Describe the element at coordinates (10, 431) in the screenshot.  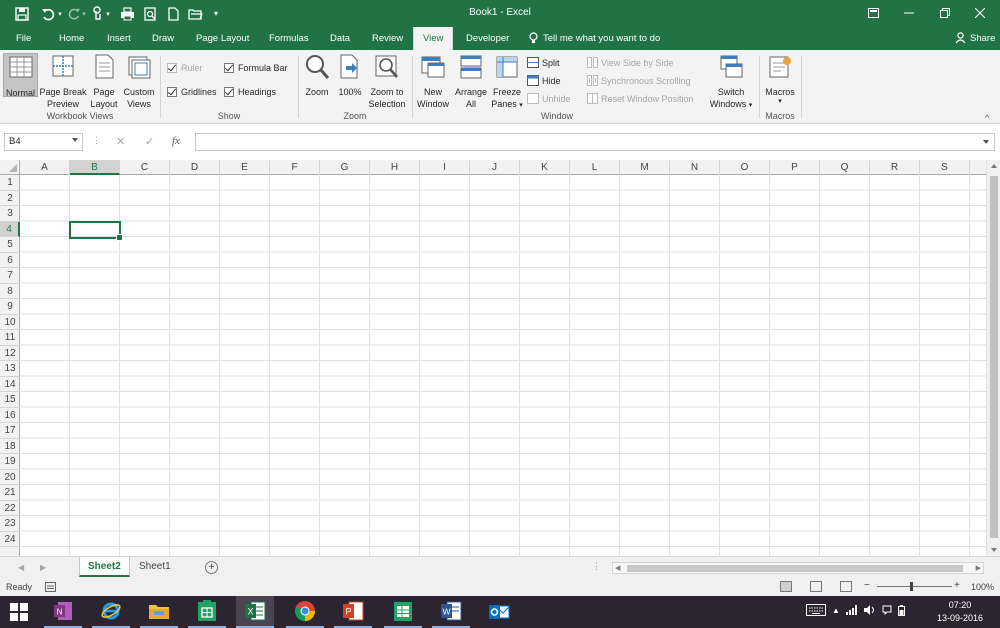
I see `row-header-17: 17` at that location.